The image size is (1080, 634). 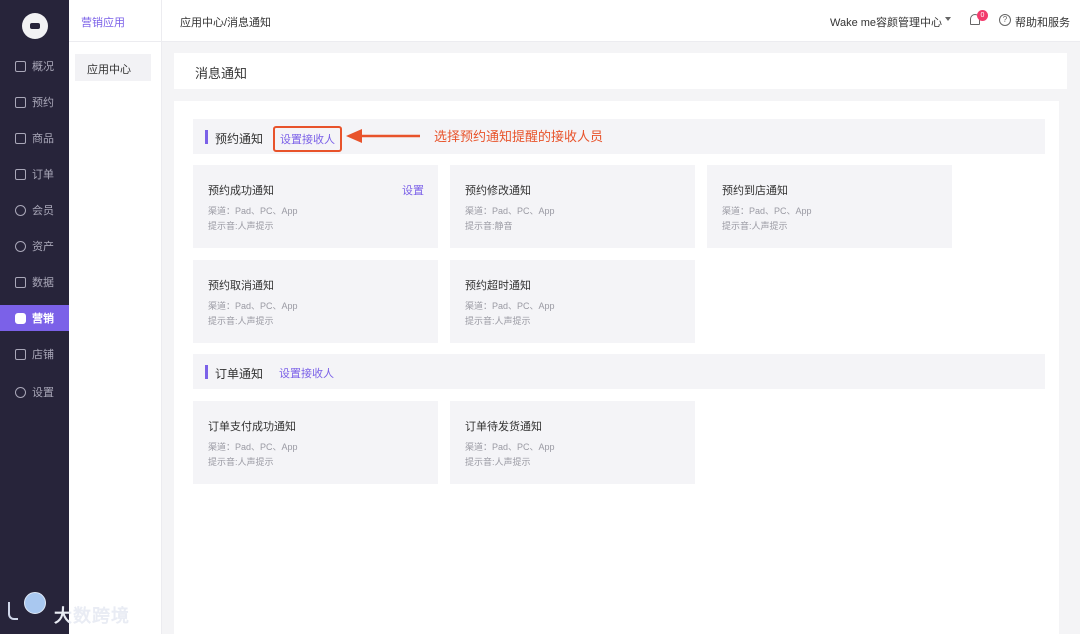 What do you see at coordinates (226, 23) in the screenshot?
I see `breadcrumb: 应用中心/消息通知` at bounding box center [226, 23].